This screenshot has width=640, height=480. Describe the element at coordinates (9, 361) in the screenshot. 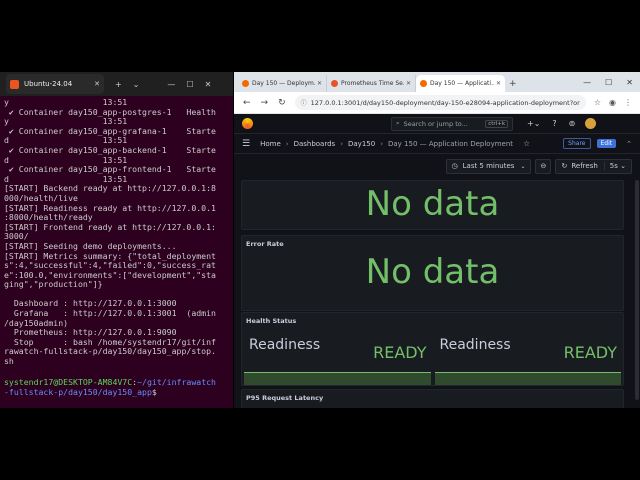

I see `terminal-line: sh` at that location.